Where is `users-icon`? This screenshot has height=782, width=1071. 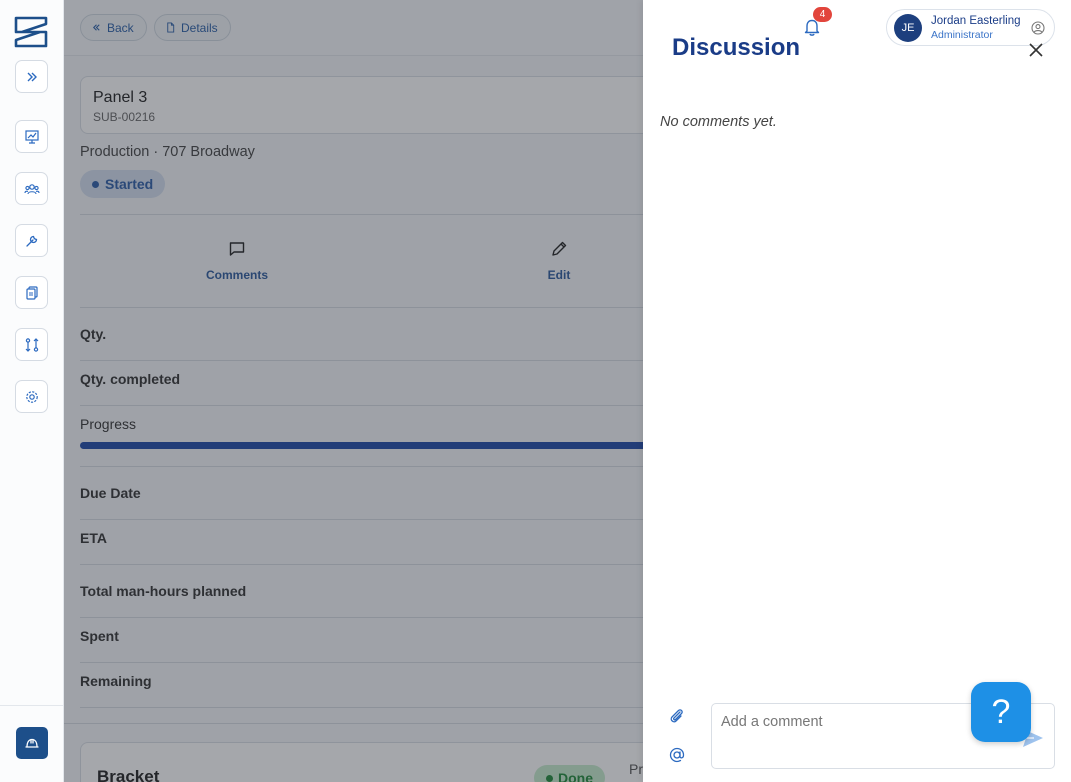
users-icon is located at coordinates (31, 188).